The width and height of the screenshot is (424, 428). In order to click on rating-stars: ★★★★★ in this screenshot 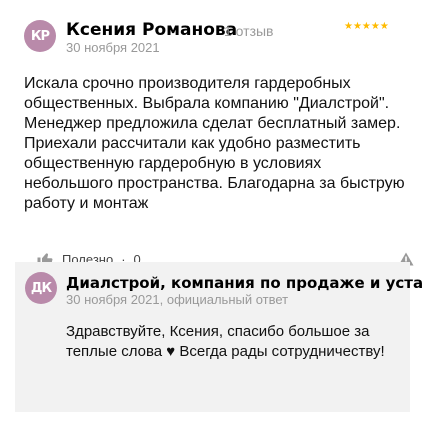, I will do `click(366, 26)`.